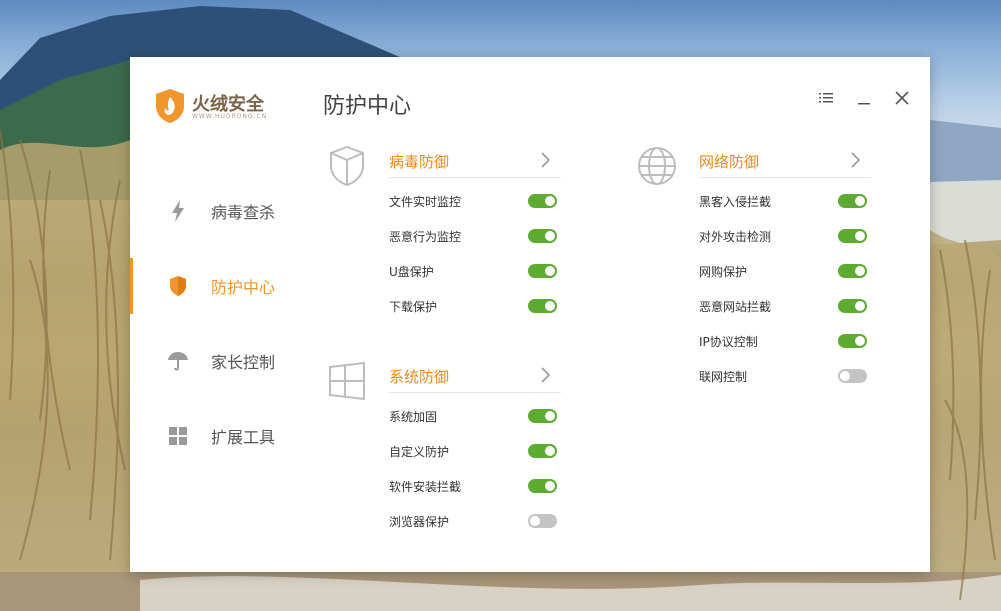 Image resolution: width=1001 pixels, height=611 pixels. What do you see at coordinates (243, 437) in the screenshot?
I see `sidebar-item-label: 扩展工具` at bounding box center [243, 437].